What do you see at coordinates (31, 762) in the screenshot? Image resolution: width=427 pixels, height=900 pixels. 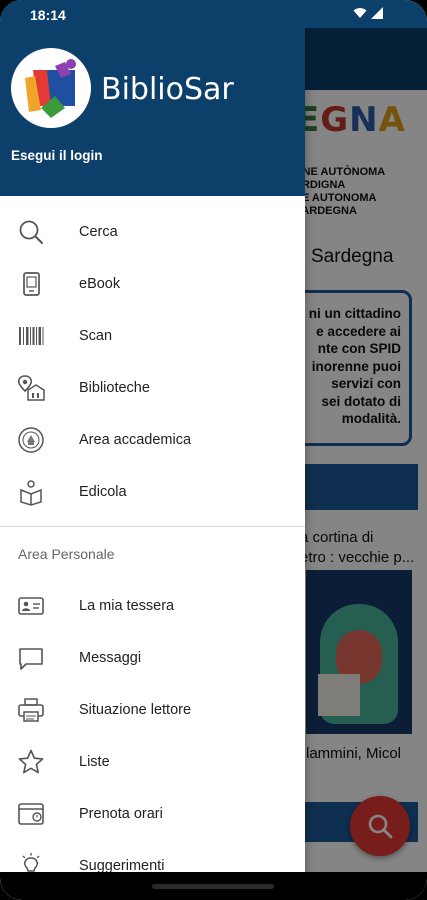 I see `star-icon` at bounding box center [31, 762].